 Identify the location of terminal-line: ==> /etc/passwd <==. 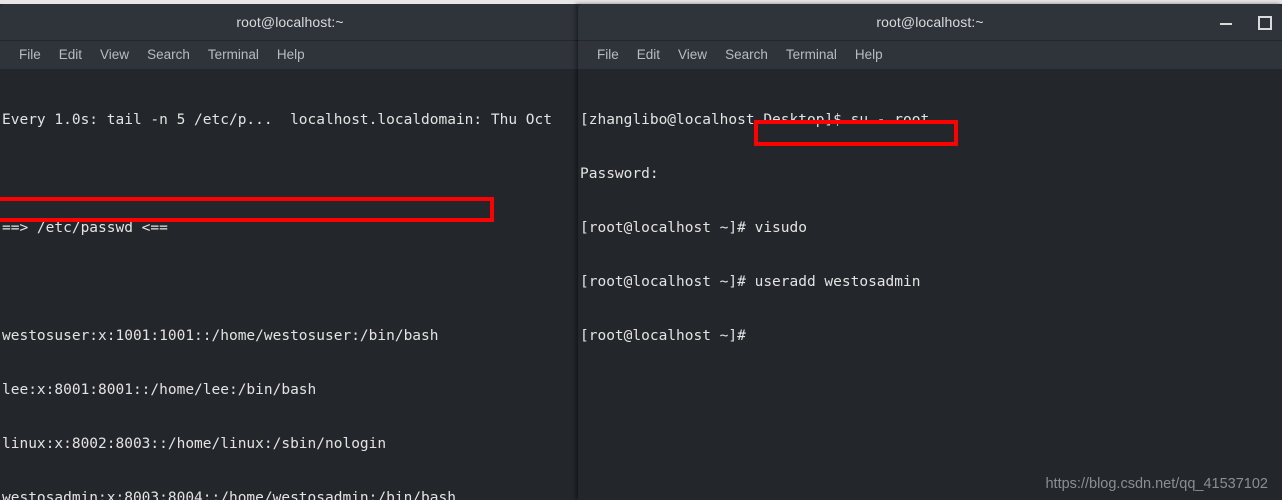
(85, 228).